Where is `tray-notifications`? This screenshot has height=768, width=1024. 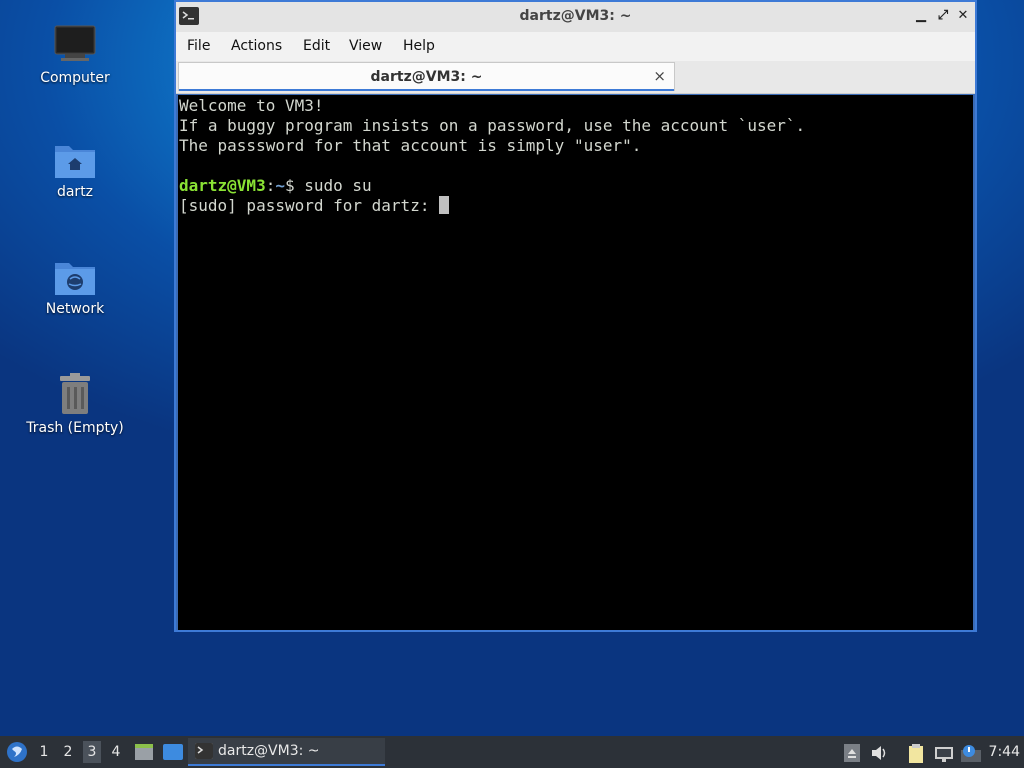
tray-notifications is located at coordinates (971, 756).